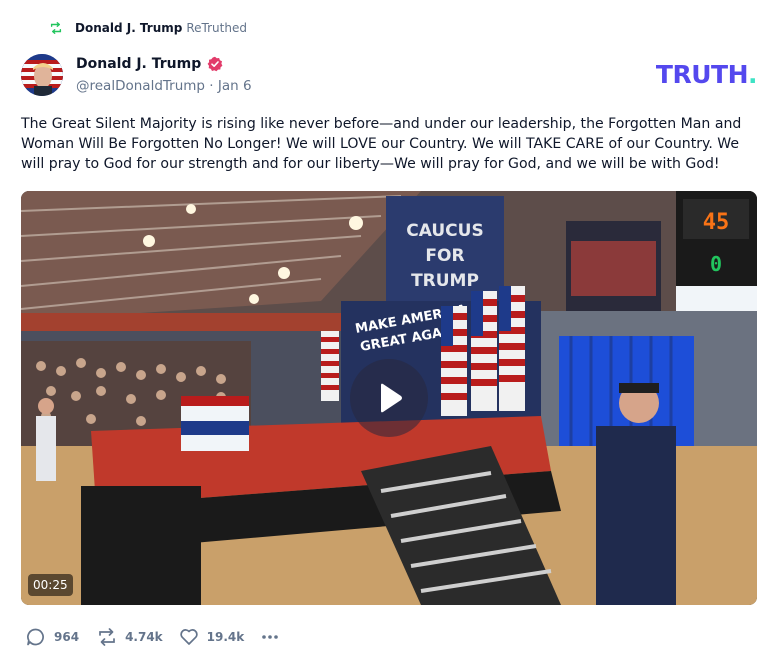 This screenshot has height=667, width=778. I want to click on retruth-action-icon, so click(107, 637).